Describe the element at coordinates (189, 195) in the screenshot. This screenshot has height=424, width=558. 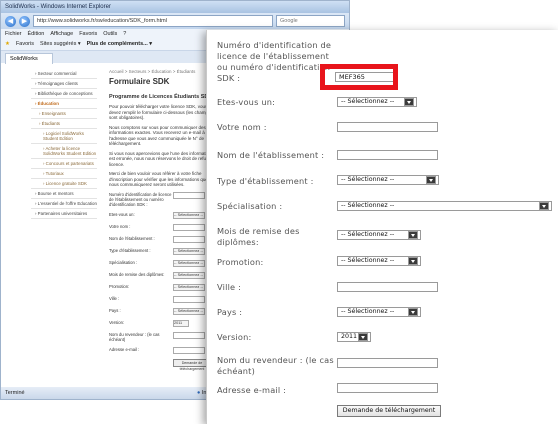
I see `mini-sdk-input` at that location.